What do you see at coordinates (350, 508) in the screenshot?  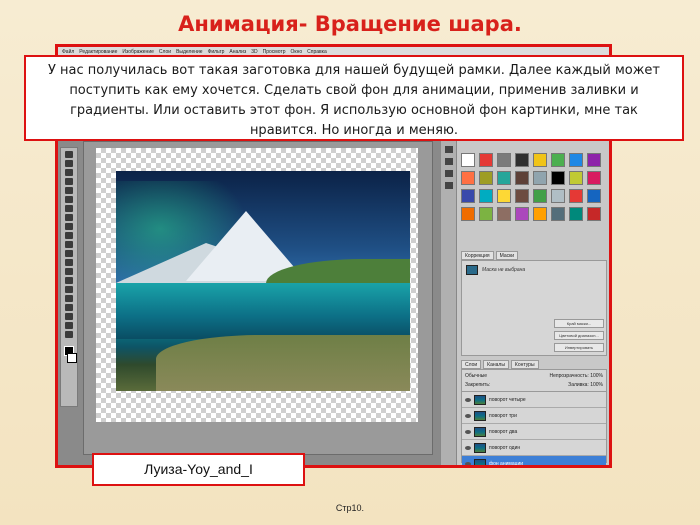 I see `page-number: Стр10.` at bounding box center [350, 508].